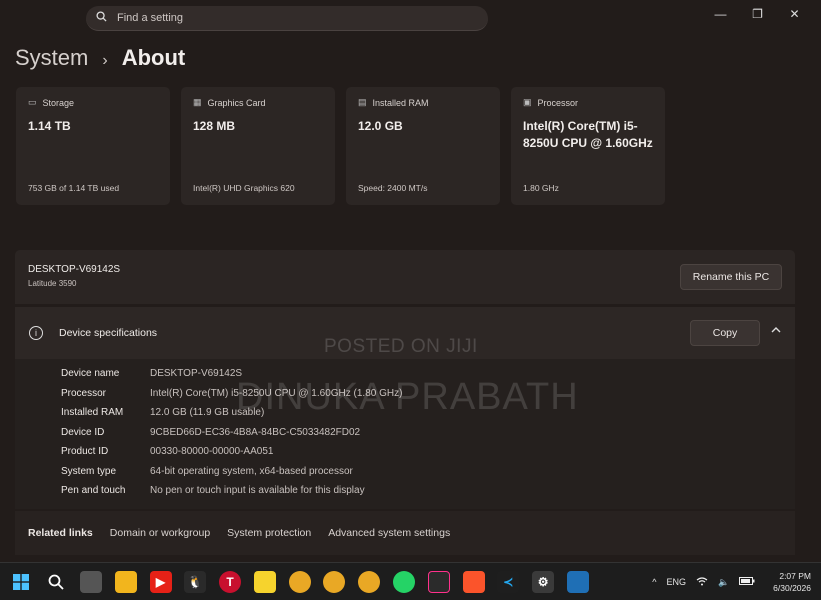 This screenshot has height=600, width=821. What do you see at coordinates (776, 330) in the screenshot?
I see `chevron-up-icon` at bounding box center [776, 330].